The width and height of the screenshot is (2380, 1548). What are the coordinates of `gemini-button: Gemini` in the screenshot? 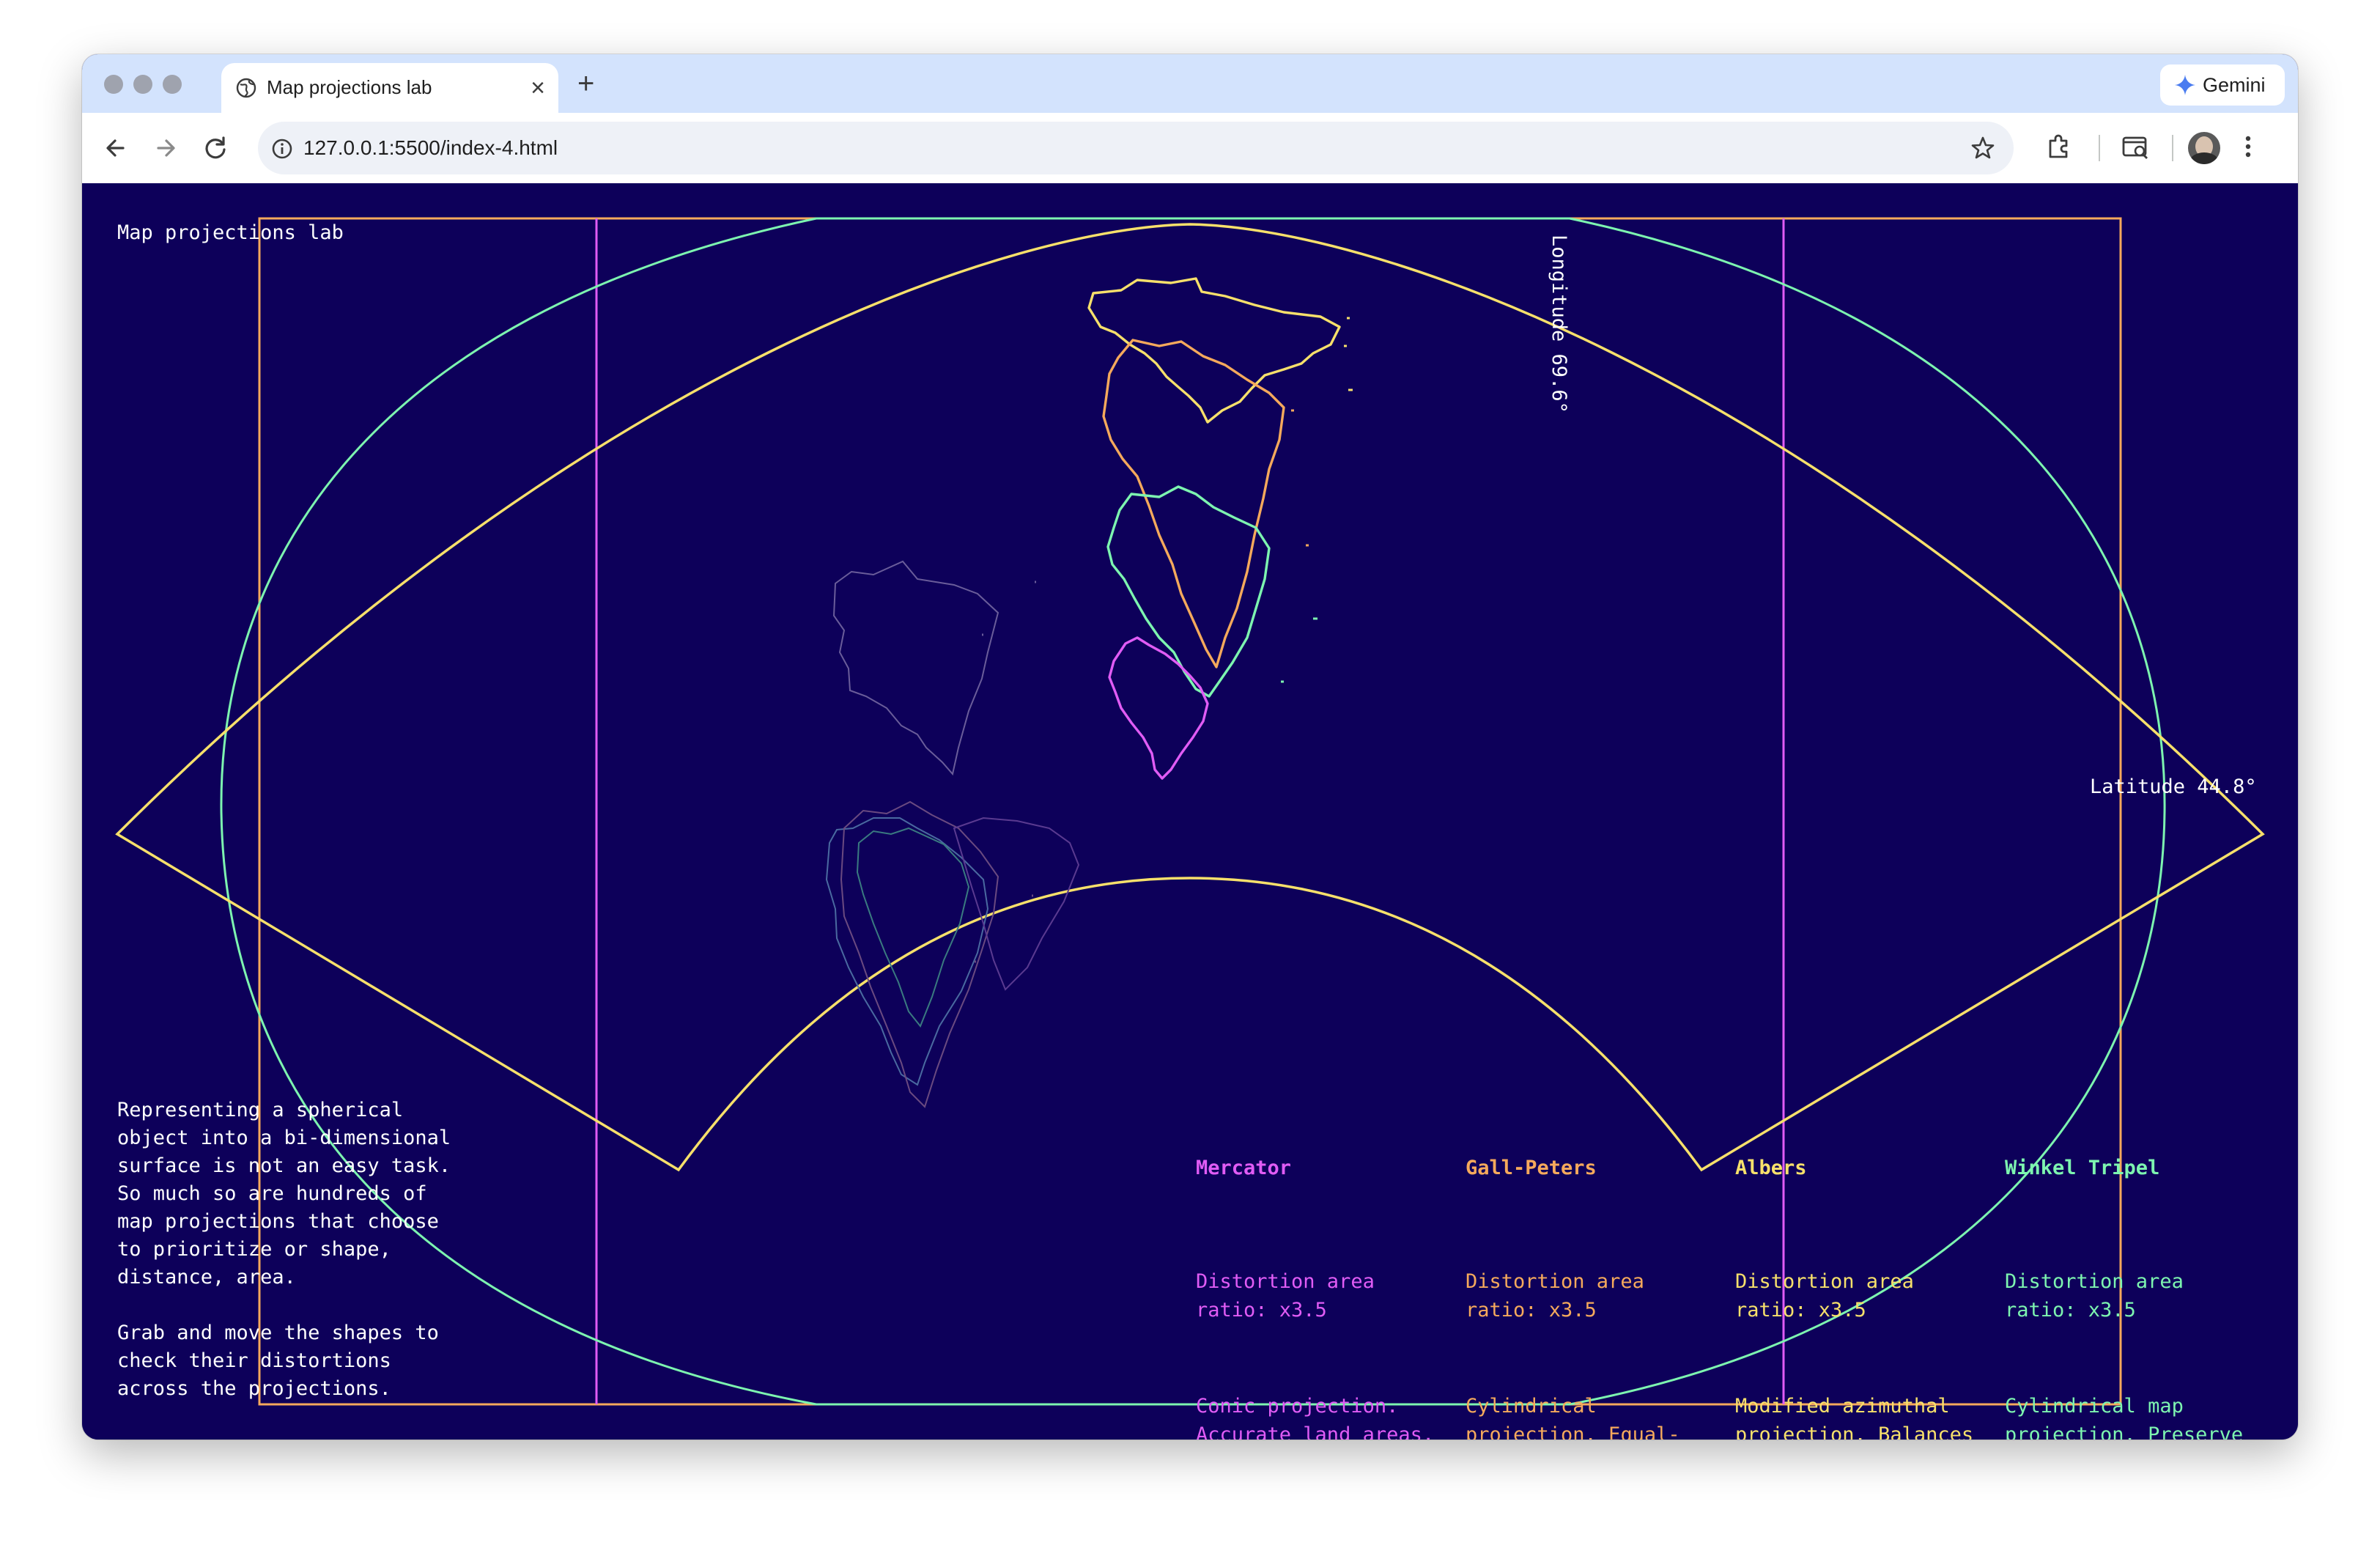 It's located at (2222, 85).